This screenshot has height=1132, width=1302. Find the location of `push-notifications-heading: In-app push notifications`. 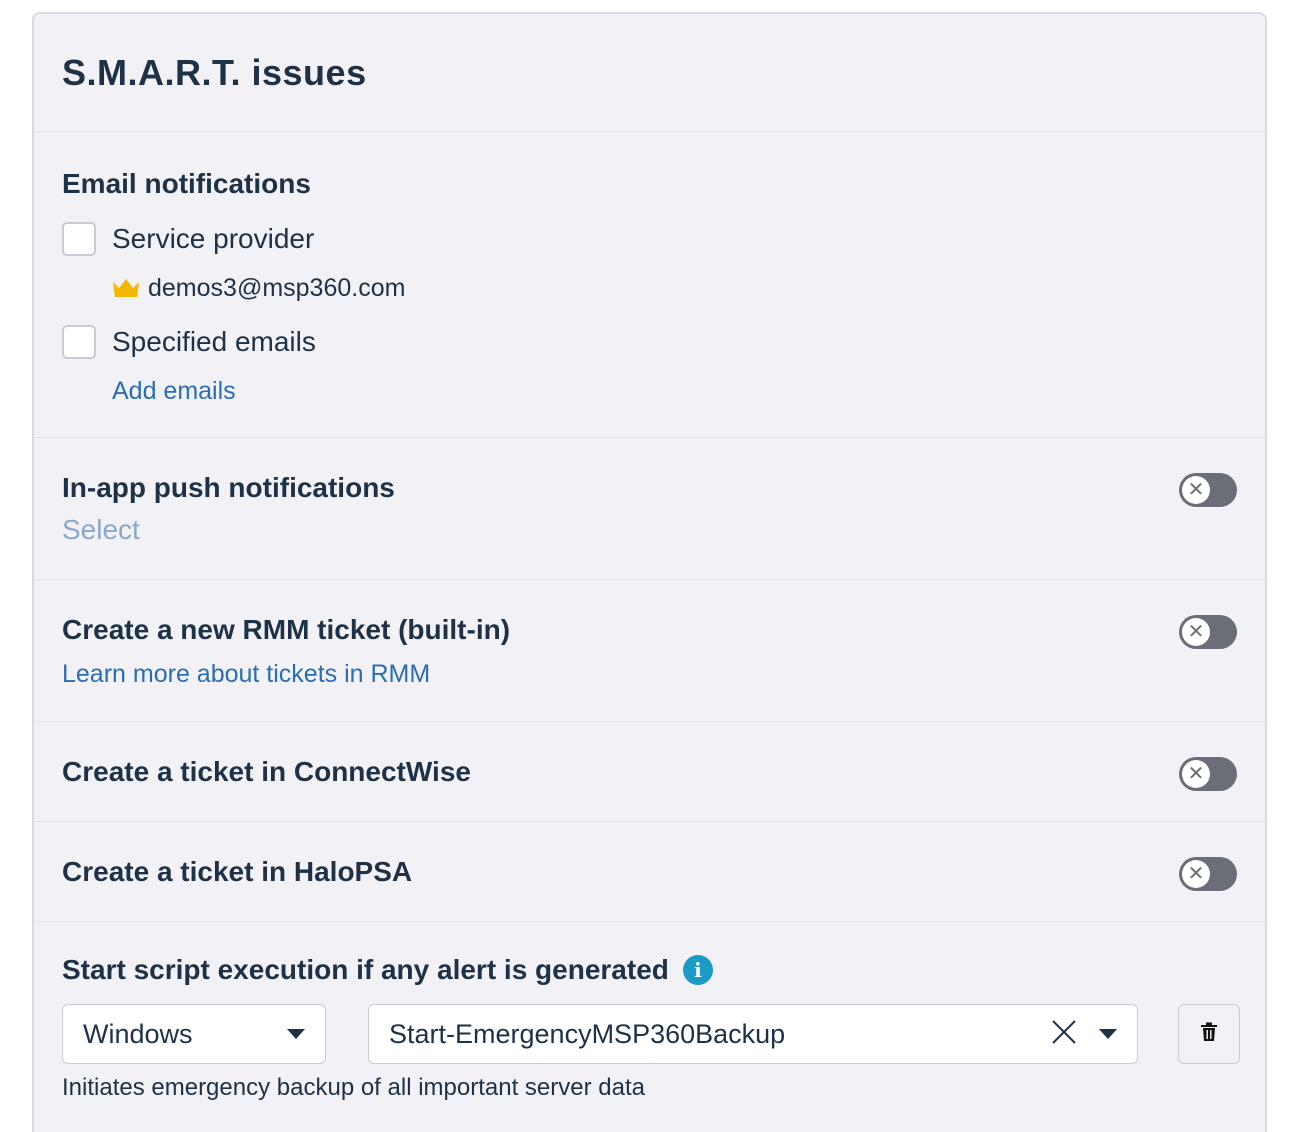

push-notifications-heading: In-app push notifications is located at coordinates (228, 487).